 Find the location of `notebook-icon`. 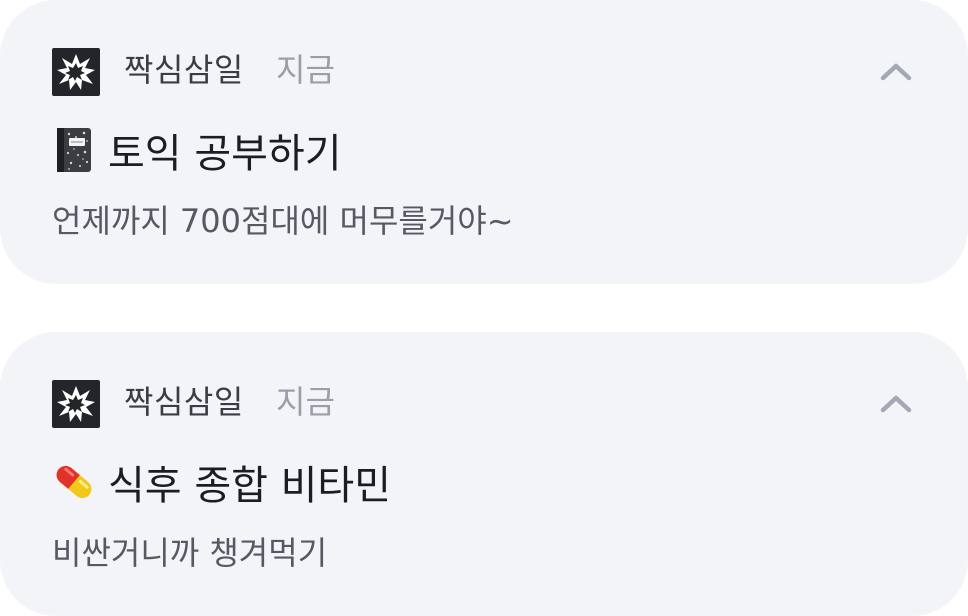

notebook-icon is located at coordinates (74, 150).